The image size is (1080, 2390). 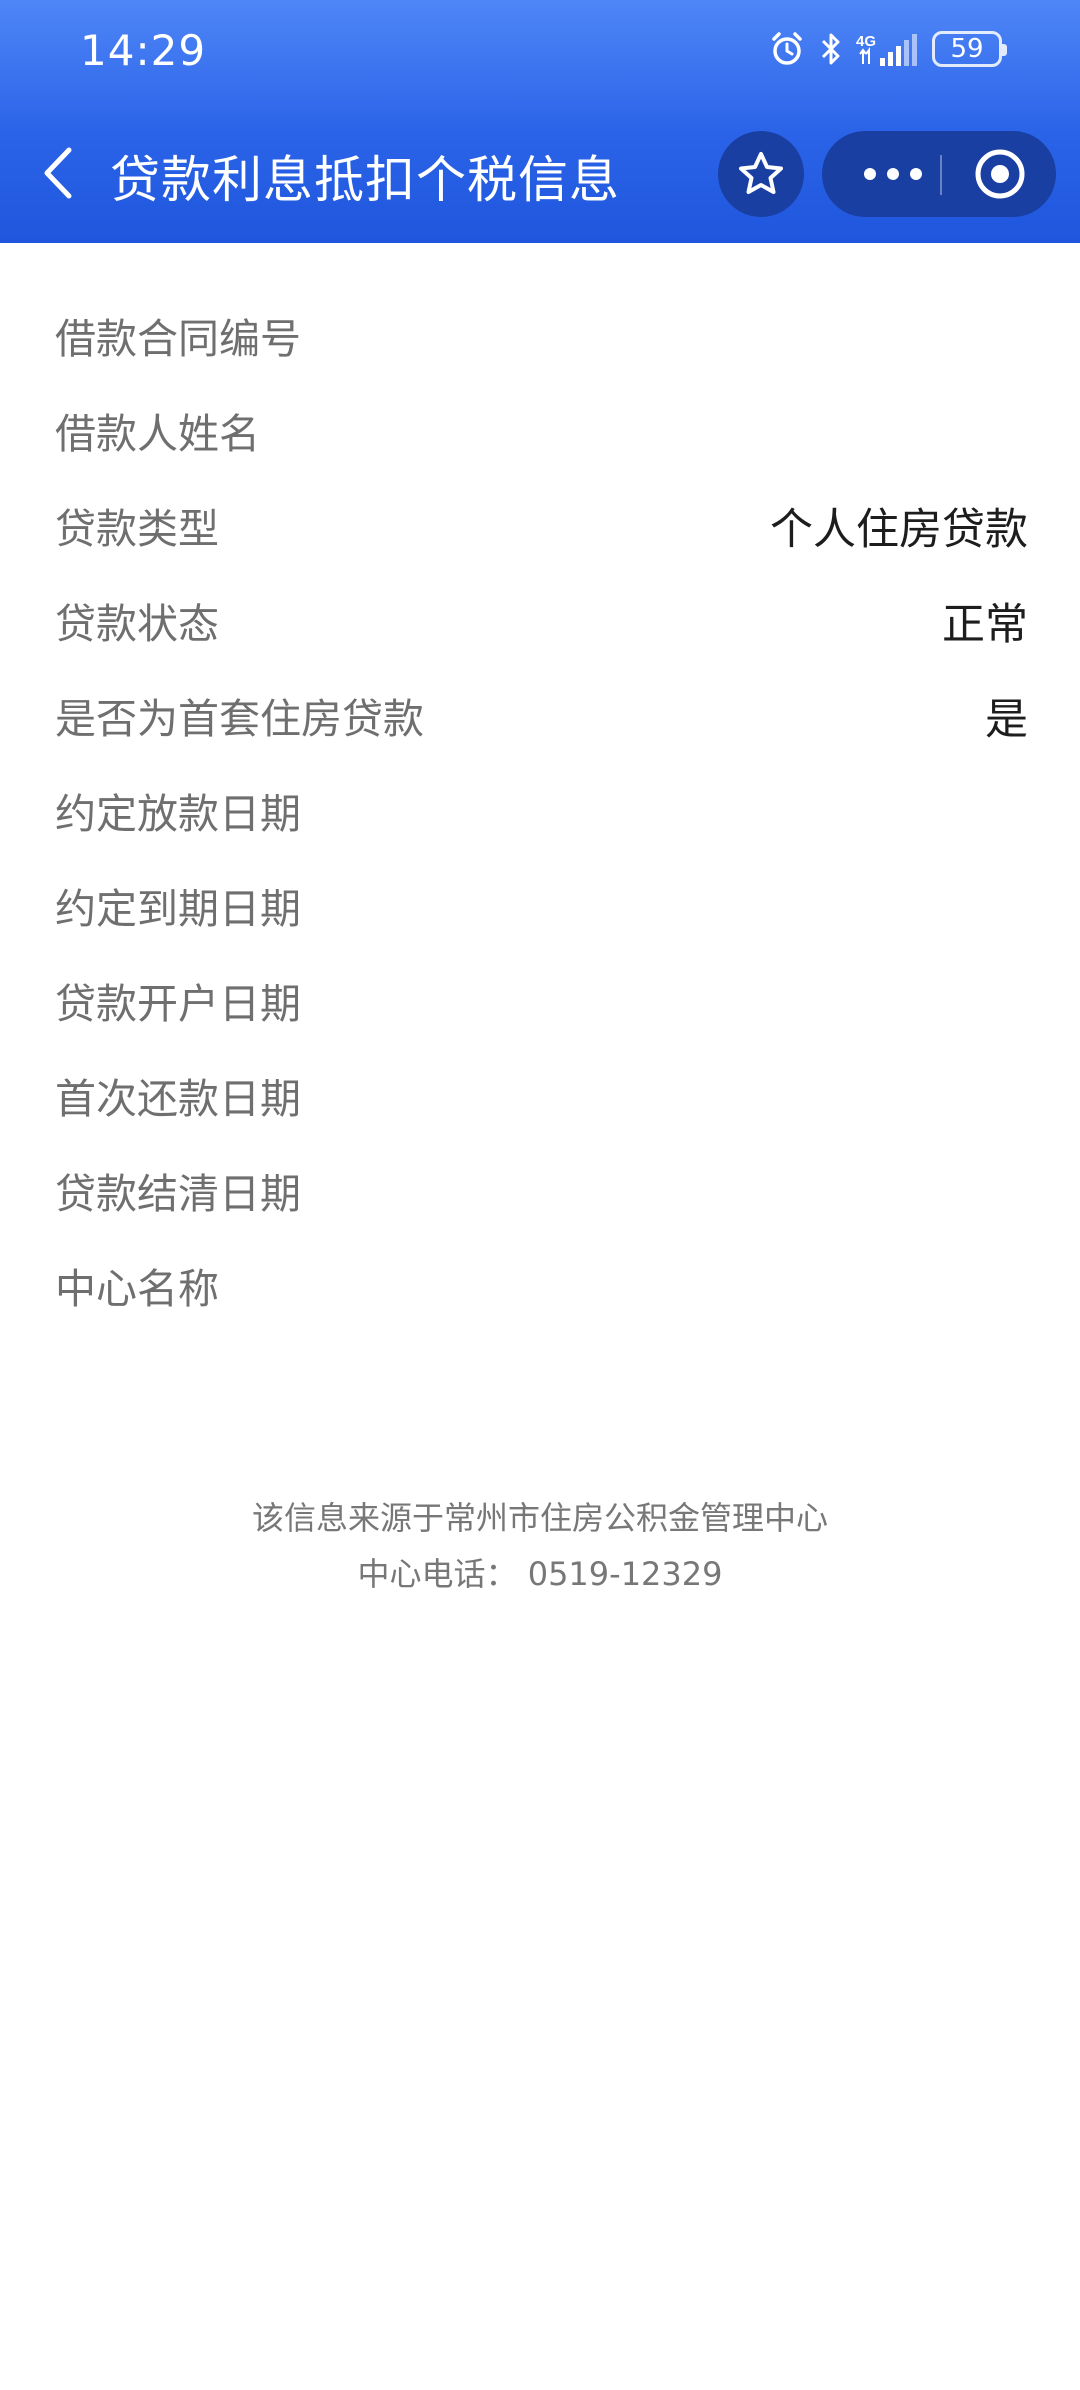 What do you see at coordinates (540, 1092) in the screenshot?
I see `info-row-first-repayment-date: 首次还款日期` at bounding box center [540, 1092].